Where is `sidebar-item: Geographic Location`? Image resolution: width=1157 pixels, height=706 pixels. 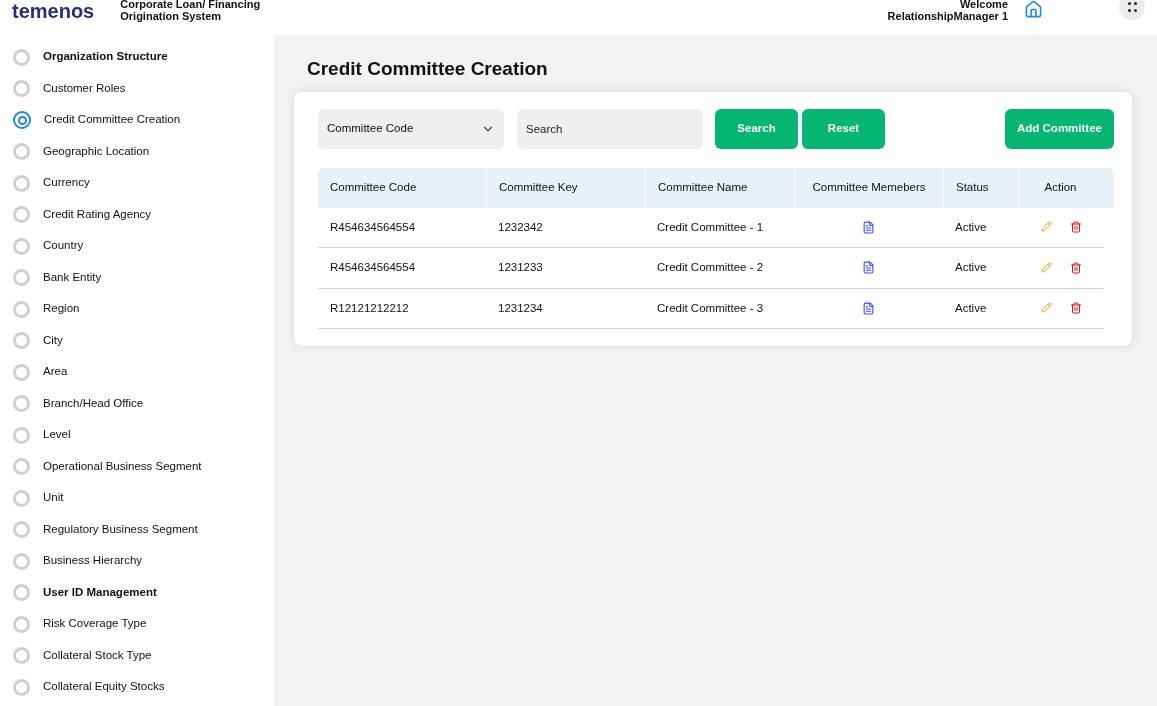 sidebar-item: Geographic Location is located at coordinates (143, 151).